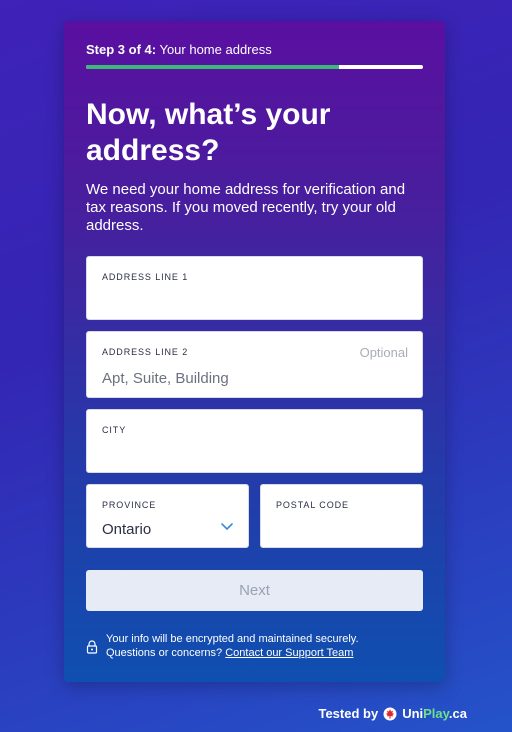 Image resolution: width=512 pixels, height=732 pixels. I want to click on uniplay-logo: UniPlay.ca, so click(434, 713).